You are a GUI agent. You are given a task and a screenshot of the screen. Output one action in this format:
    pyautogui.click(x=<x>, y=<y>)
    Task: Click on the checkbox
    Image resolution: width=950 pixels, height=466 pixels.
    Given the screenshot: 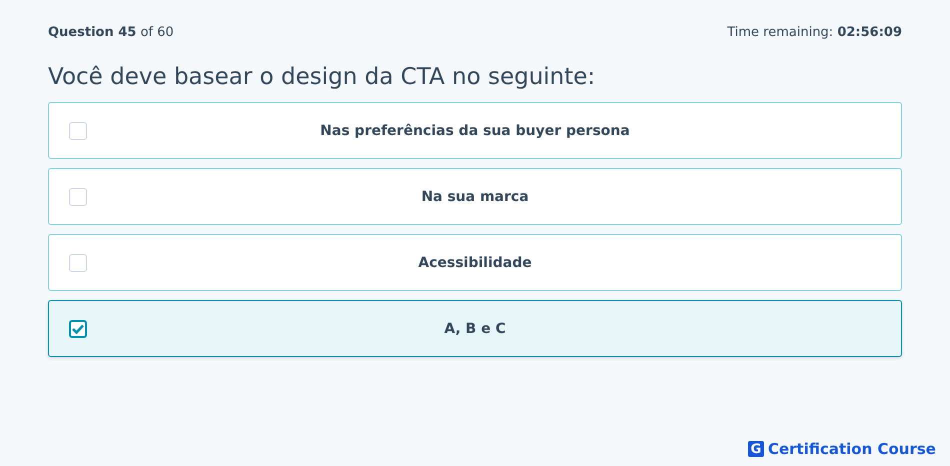 What is the action you would take?
    pyautogui.click(x=78, y=329)
    